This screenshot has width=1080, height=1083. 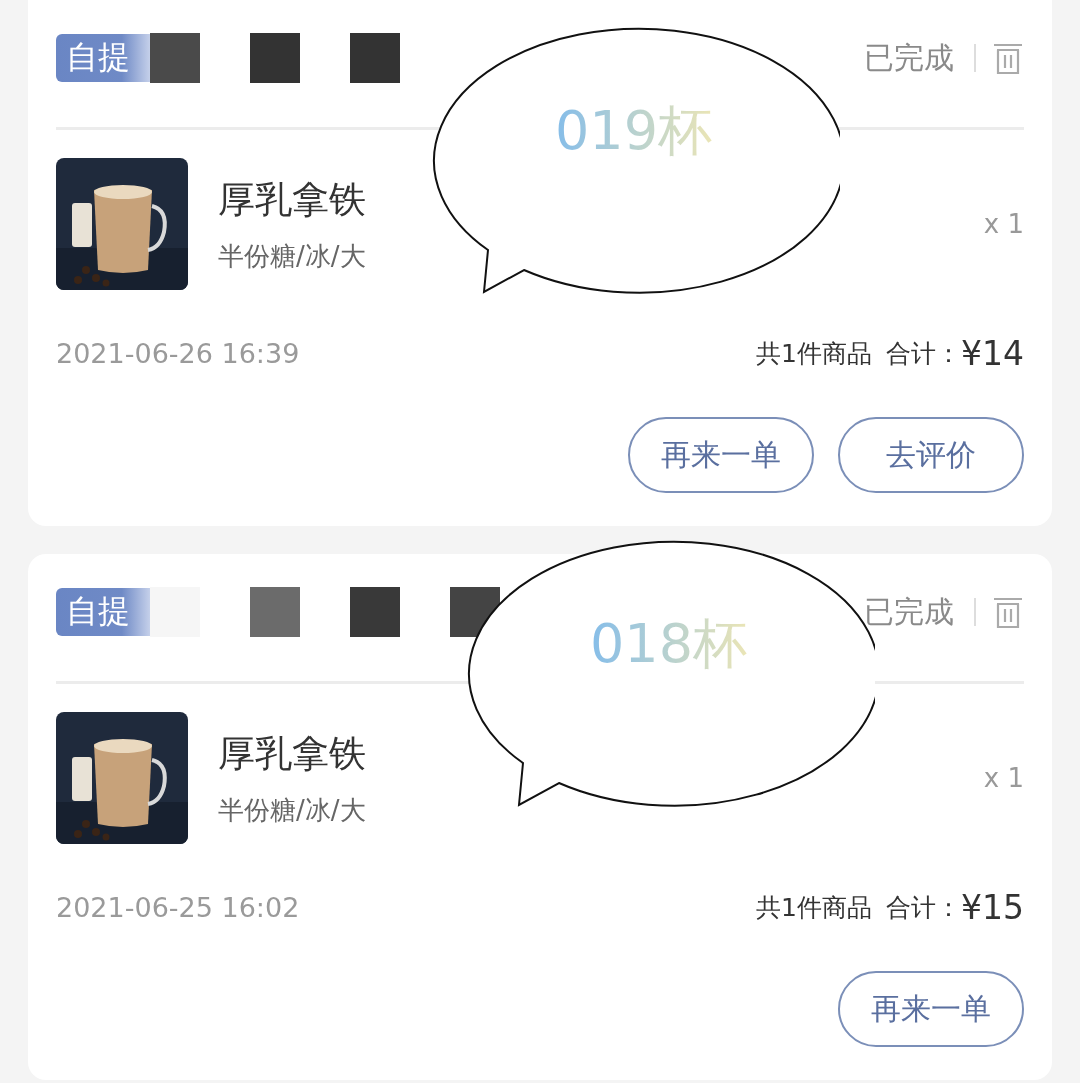 I want to click on total-price: ¥15, so click(x=992, y=907).